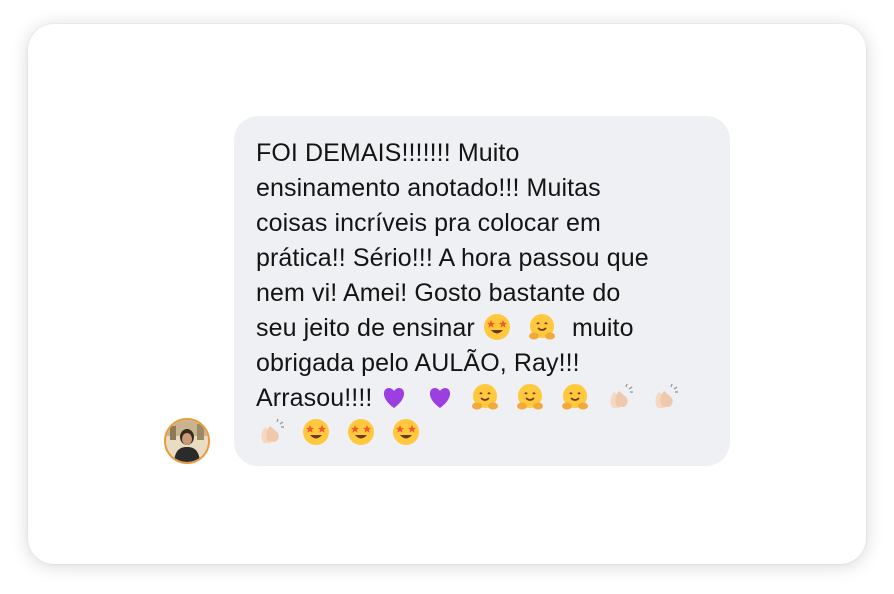  I want to click on avatar-photo-icon, so click(187, 441).